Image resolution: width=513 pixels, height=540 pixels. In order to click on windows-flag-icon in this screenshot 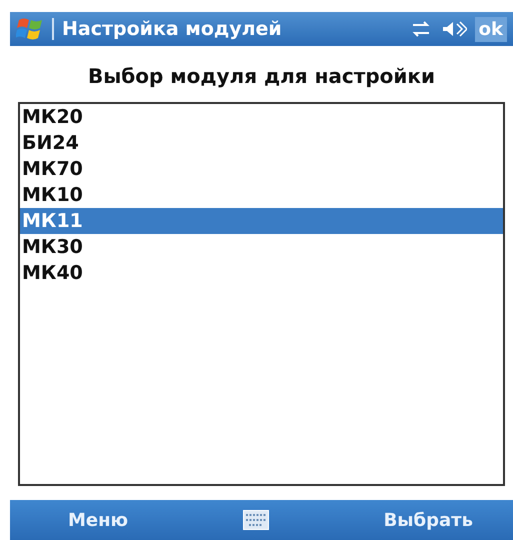, I will do `click(30, 29)`.